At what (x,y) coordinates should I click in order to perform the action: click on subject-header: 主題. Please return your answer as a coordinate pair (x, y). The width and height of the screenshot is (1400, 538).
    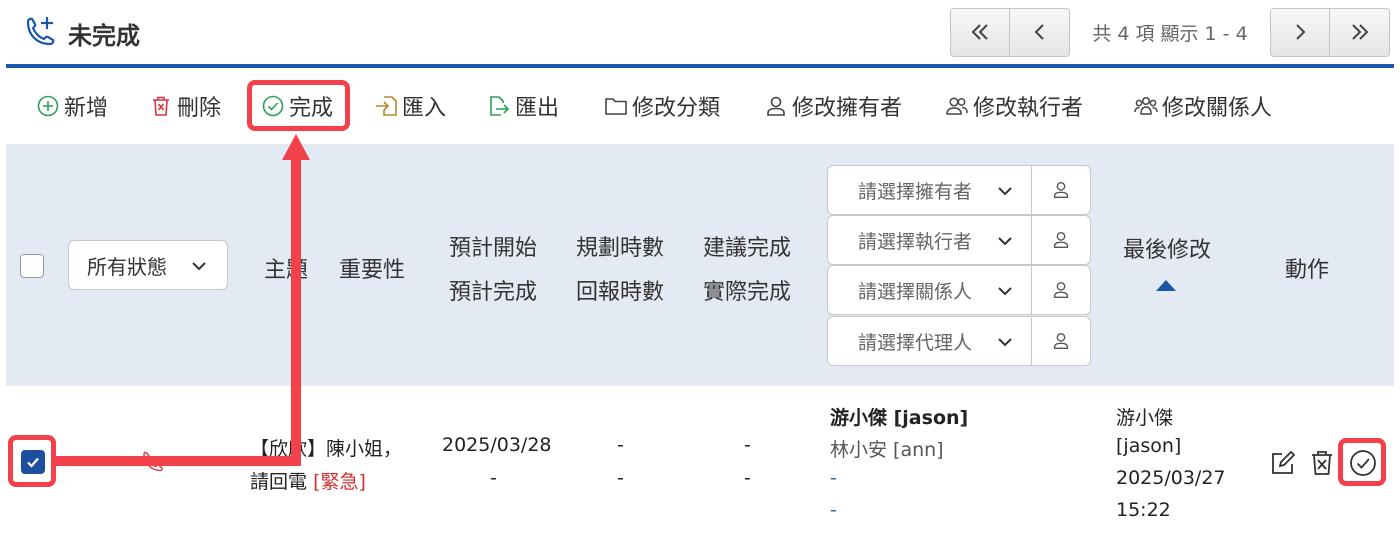
    Looking at the image, I should click on (286, 268).